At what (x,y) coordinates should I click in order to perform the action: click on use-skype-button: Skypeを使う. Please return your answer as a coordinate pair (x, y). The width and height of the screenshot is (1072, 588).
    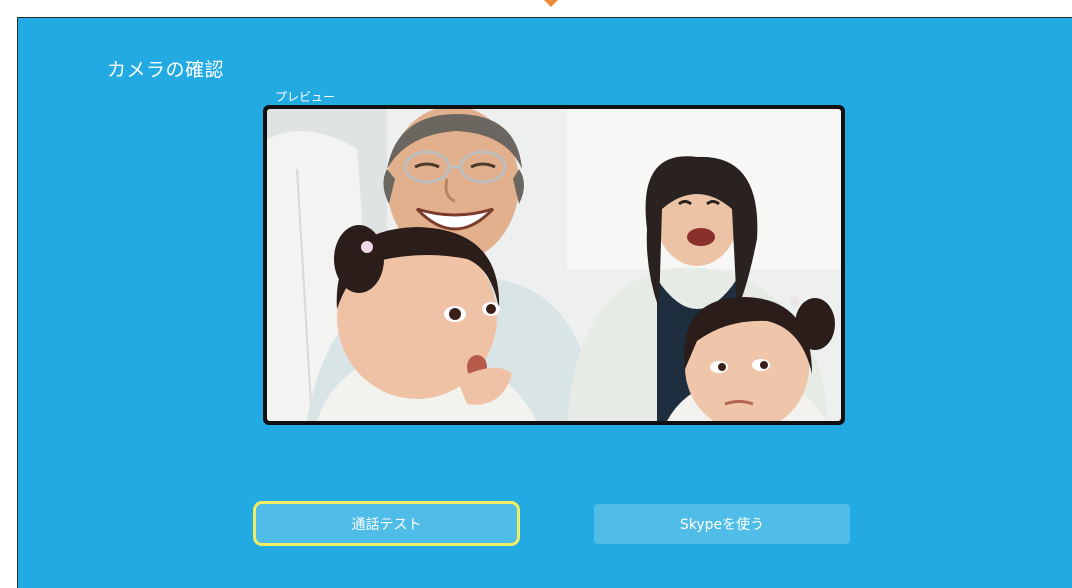
    Looking at the image, I should click on (722, 524).